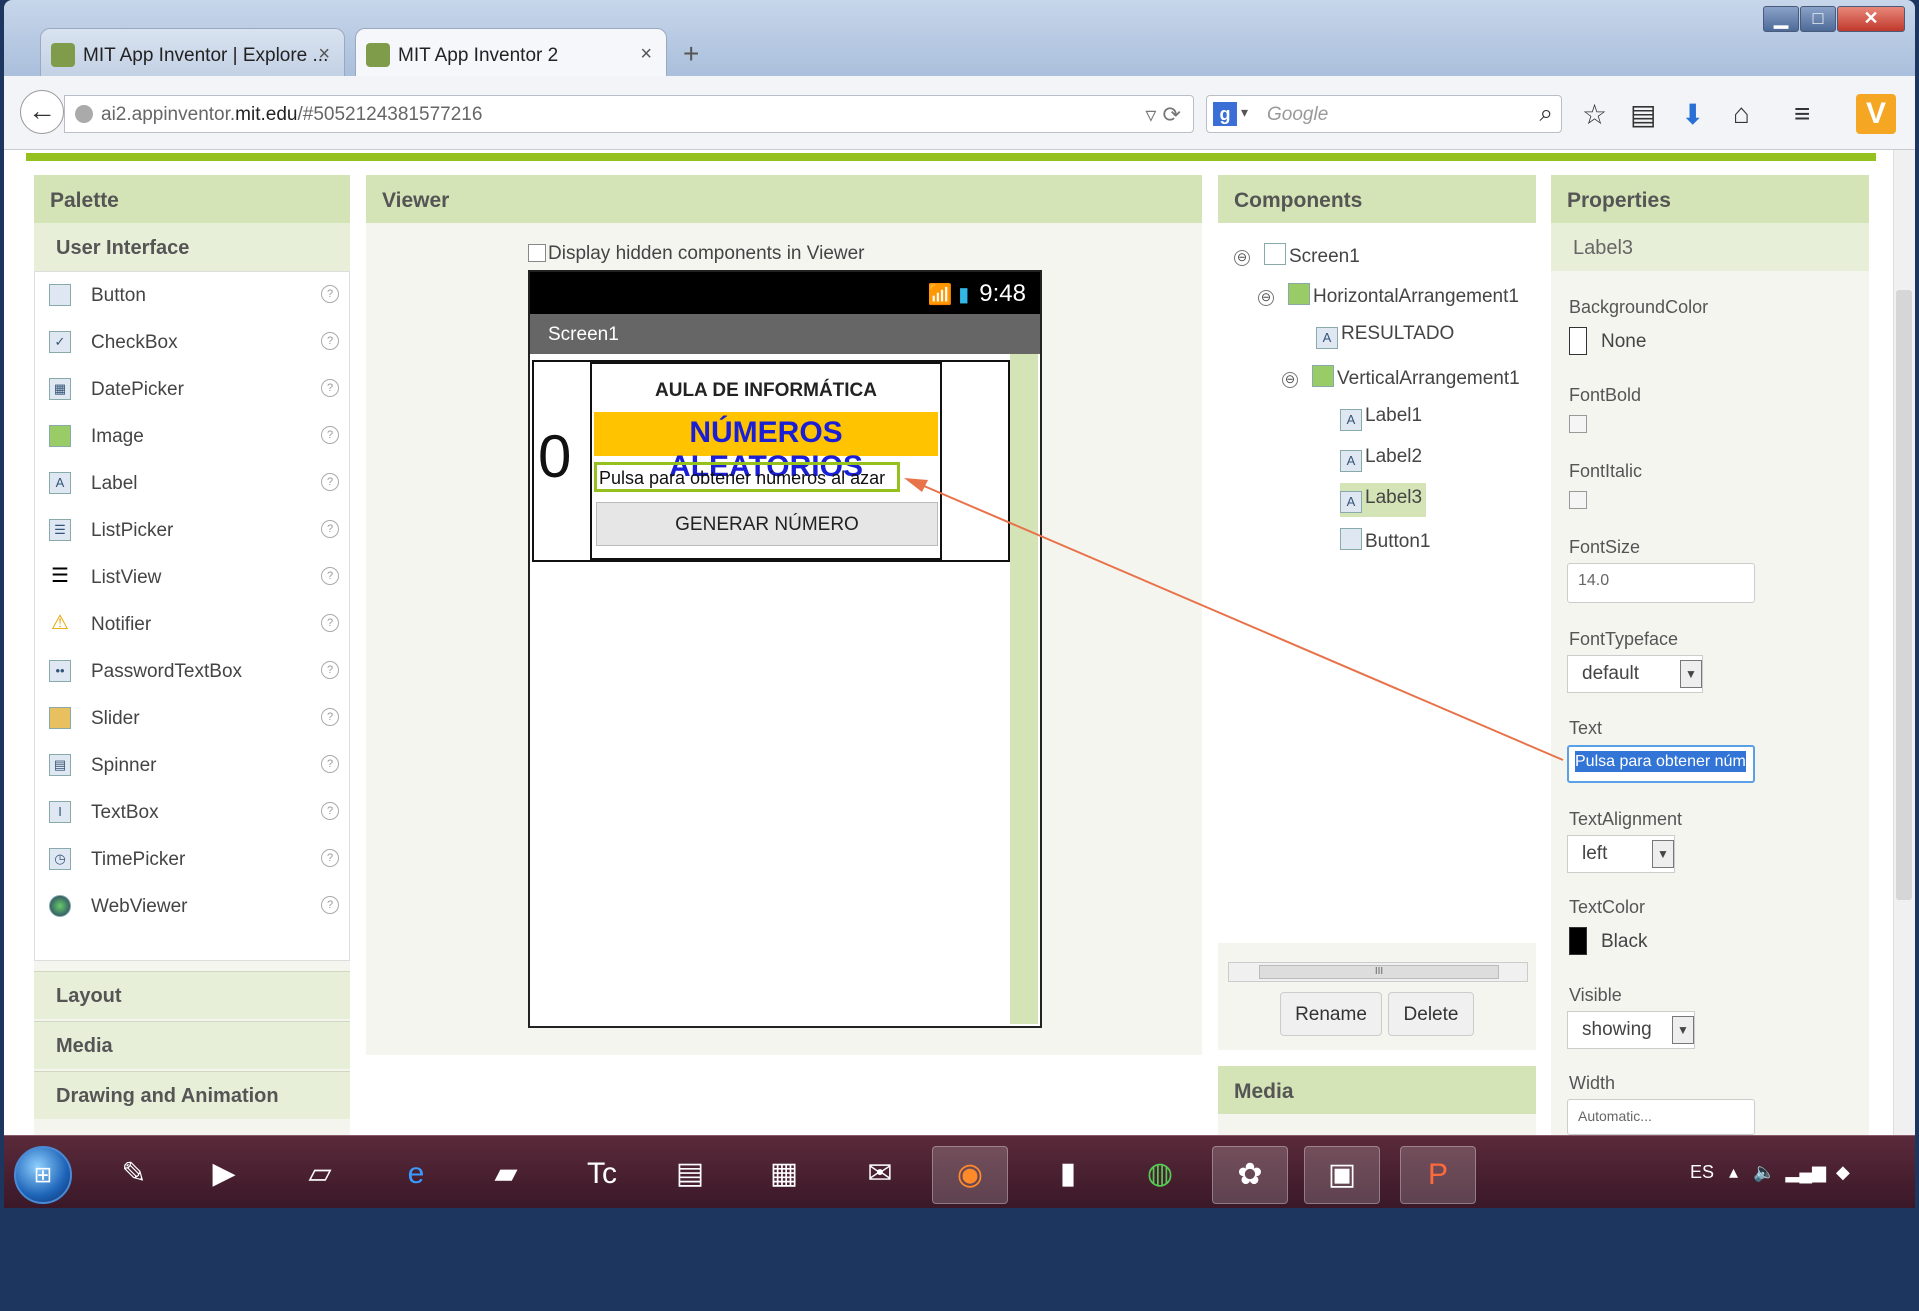  What do you see at coordinates (193, 859) in the screenshot?
I see `palette-item-timepicker: ◷ TimePicker?` at bounding box center [193, 859].